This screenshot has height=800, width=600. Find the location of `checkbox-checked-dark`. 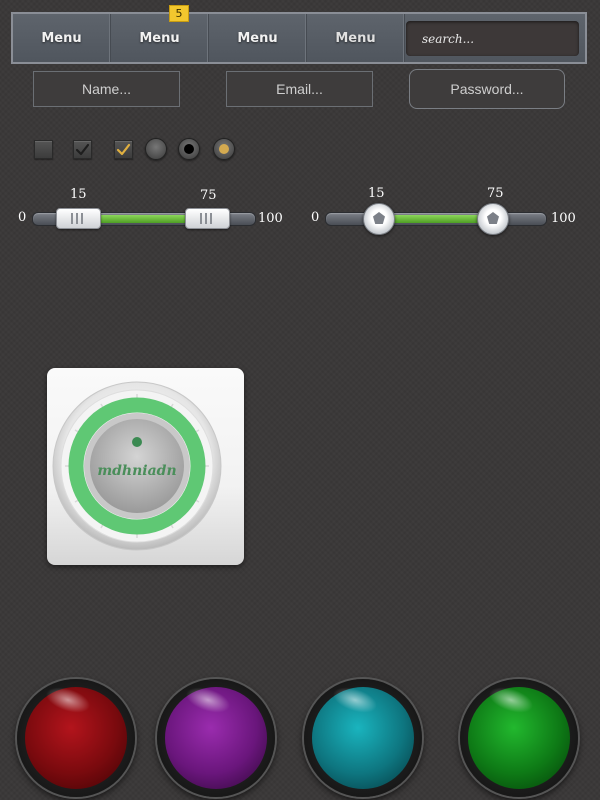

checkbox-checked-dark is located at coordinates (82, 149).